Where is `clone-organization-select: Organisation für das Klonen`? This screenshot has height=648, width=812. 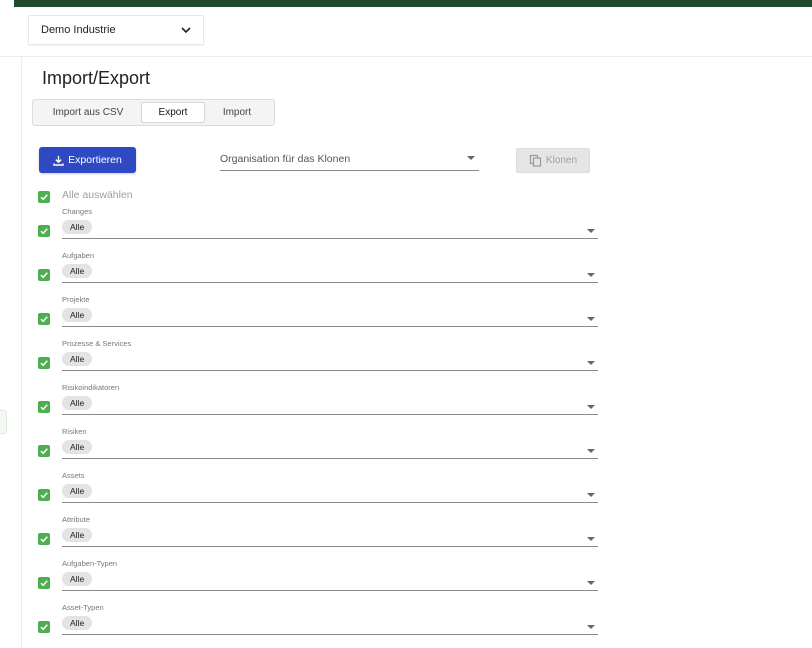 clone-organization-select: Organisation für das Klonen is located at coordinates (349, 159).